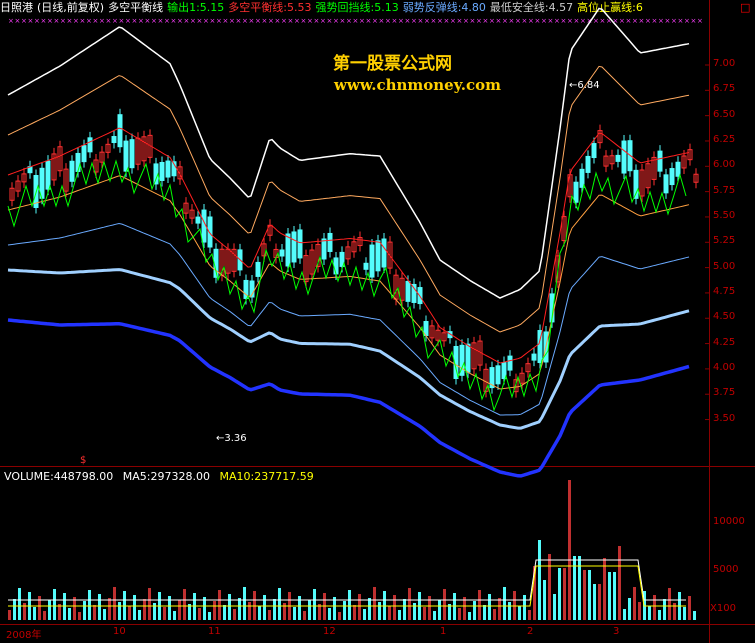 This screenshot has width=755, height=643. Describe the element at coordinates (724, 139) in the screenshot. I see `price-tick: 6.25` at that location.